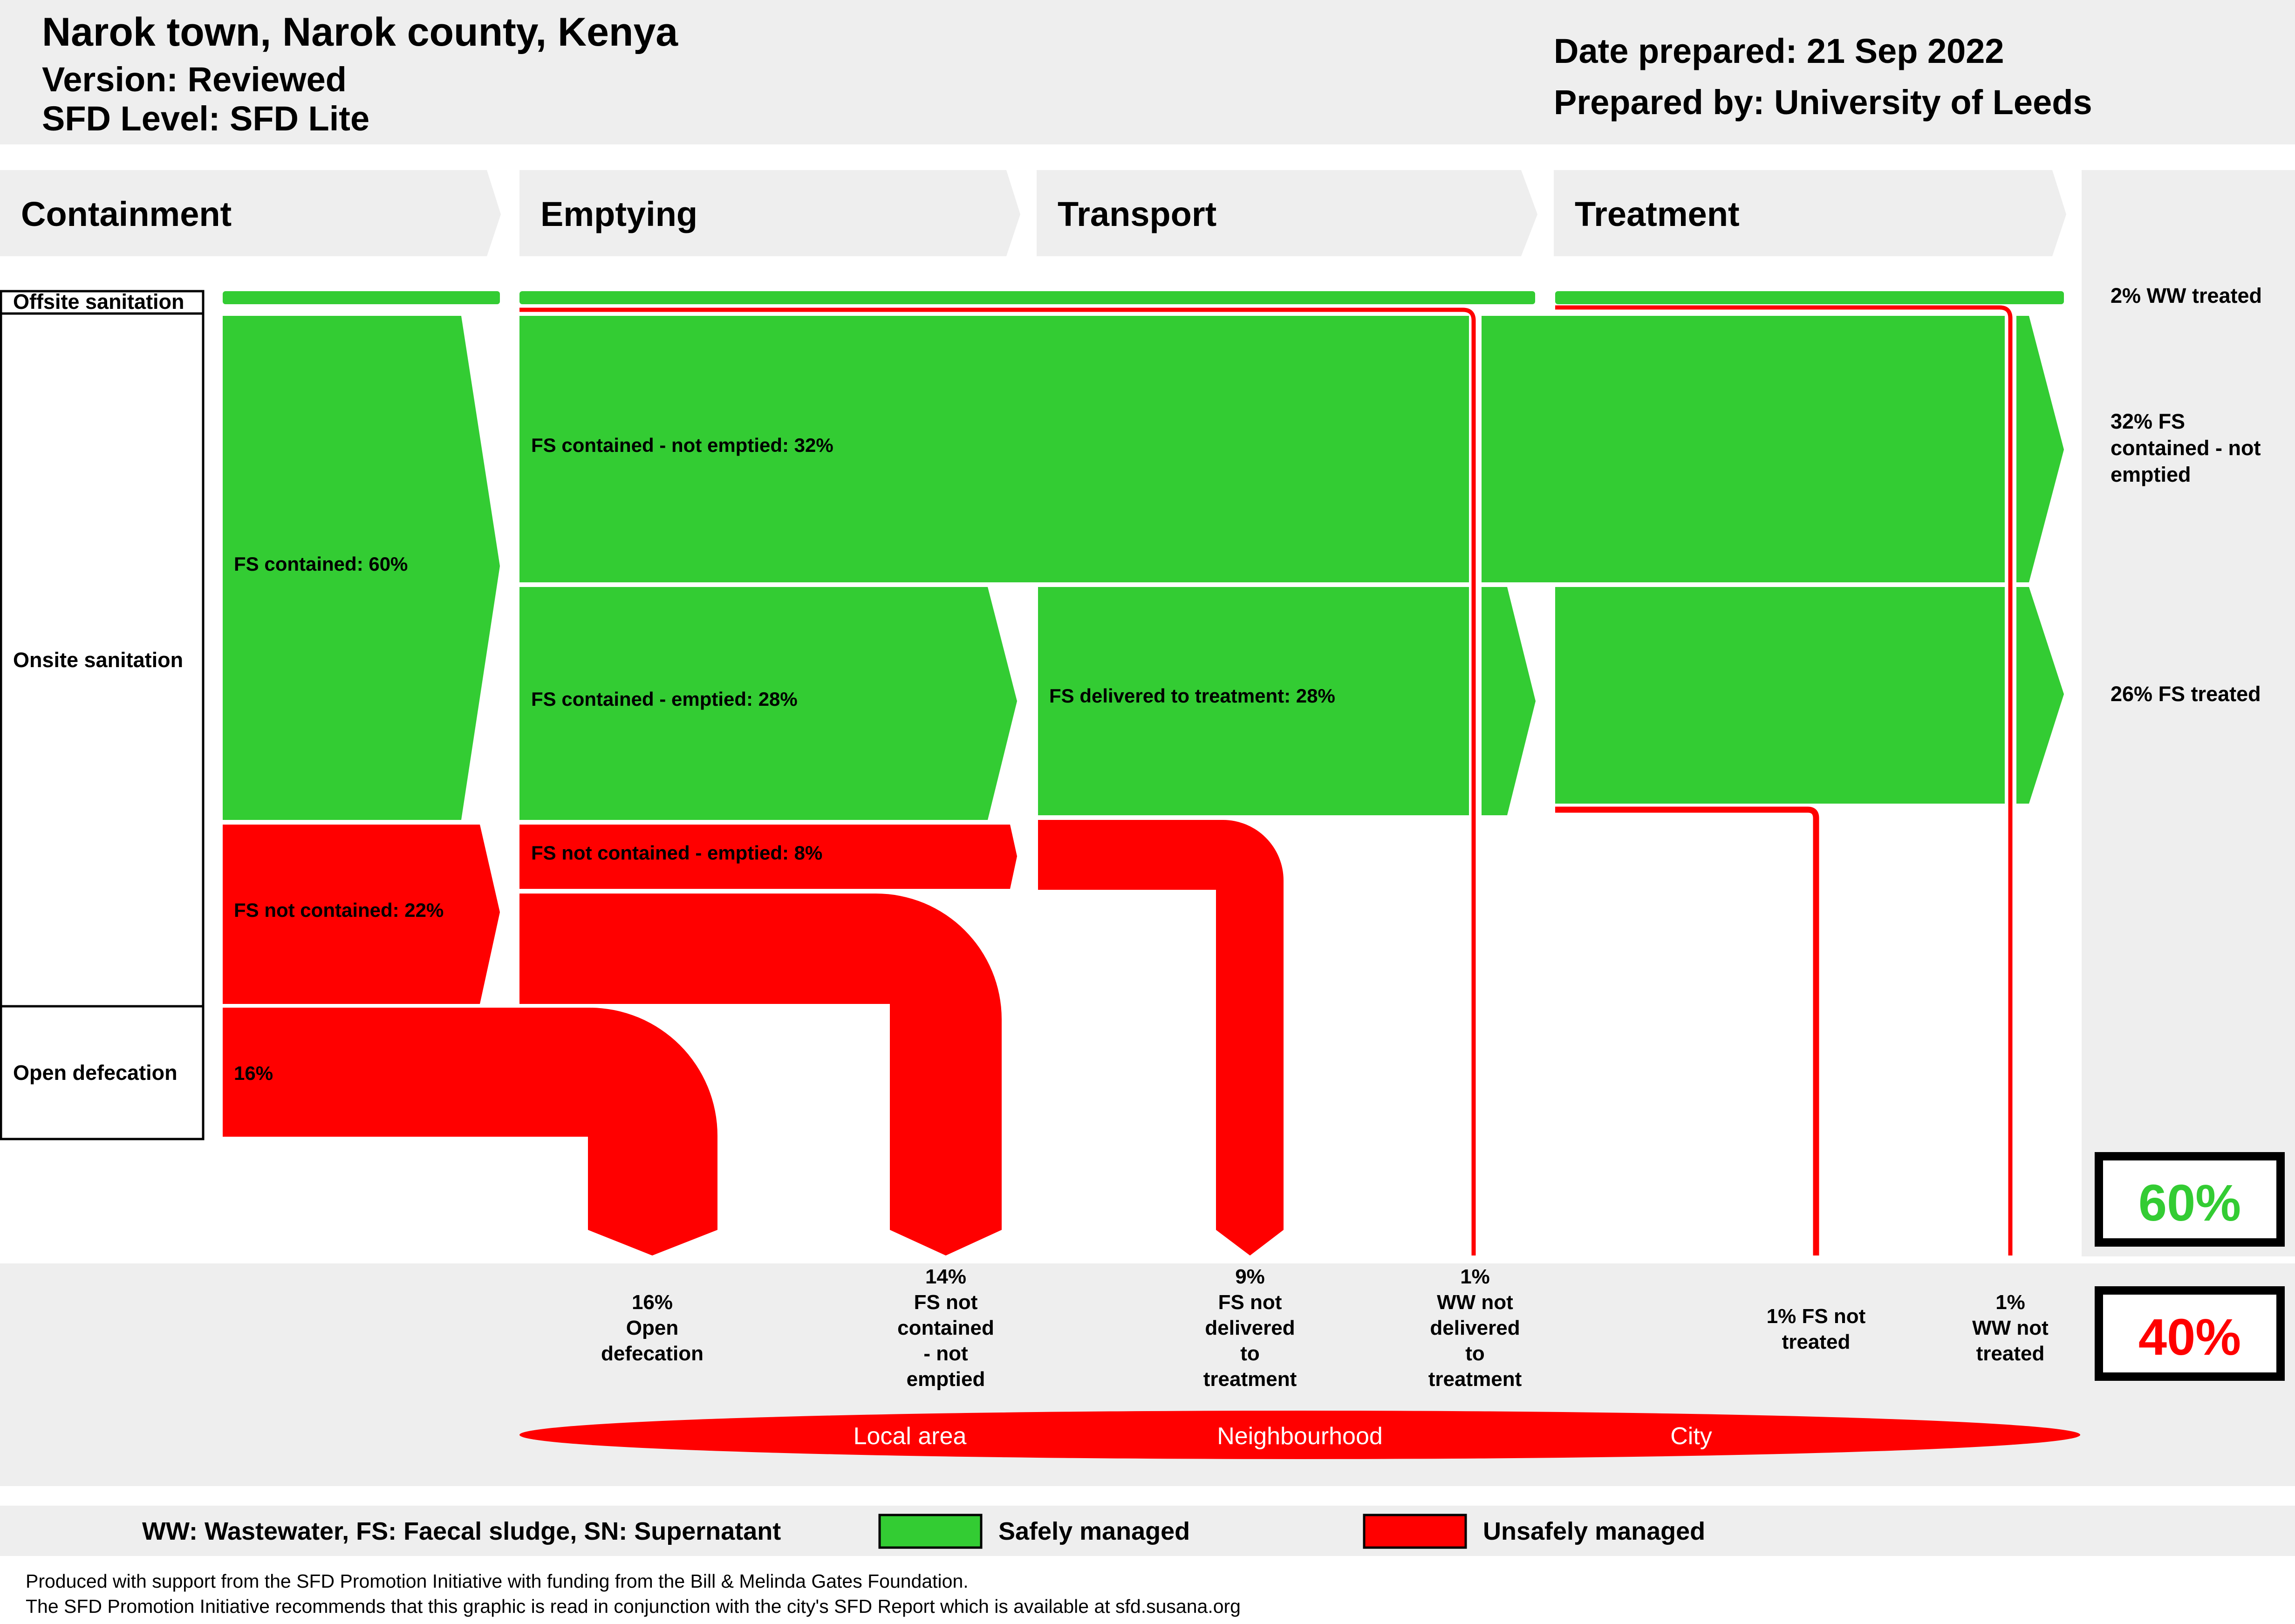 This screenshot has width=2295, height=1624. What do you see at coordinates (2148, 421) in the screenshot?
I see `outcome-not-emptied-line1: 32% FS` at bounding box center [2148, 421].